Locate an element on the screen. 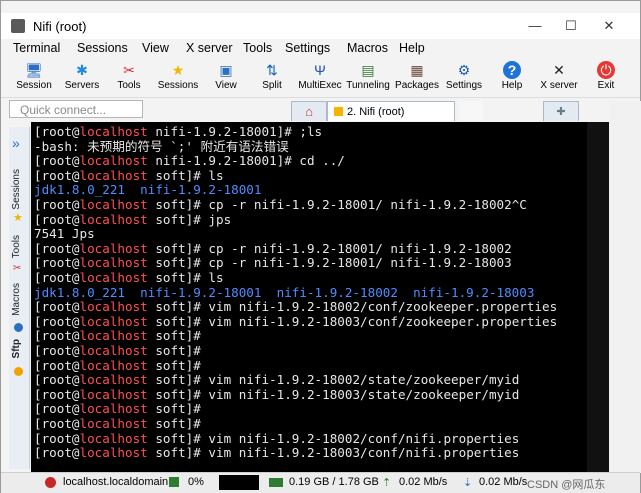  tab-nifi-root: 2. Nifi (root) is located at coordinates (391, 111).